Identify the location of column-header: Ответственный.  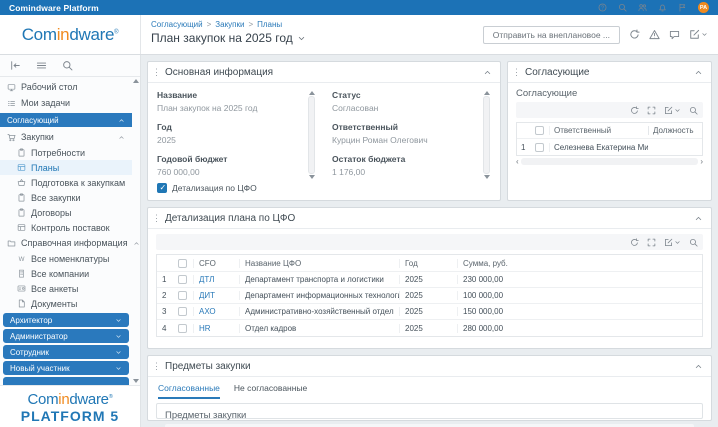
(598, 130).